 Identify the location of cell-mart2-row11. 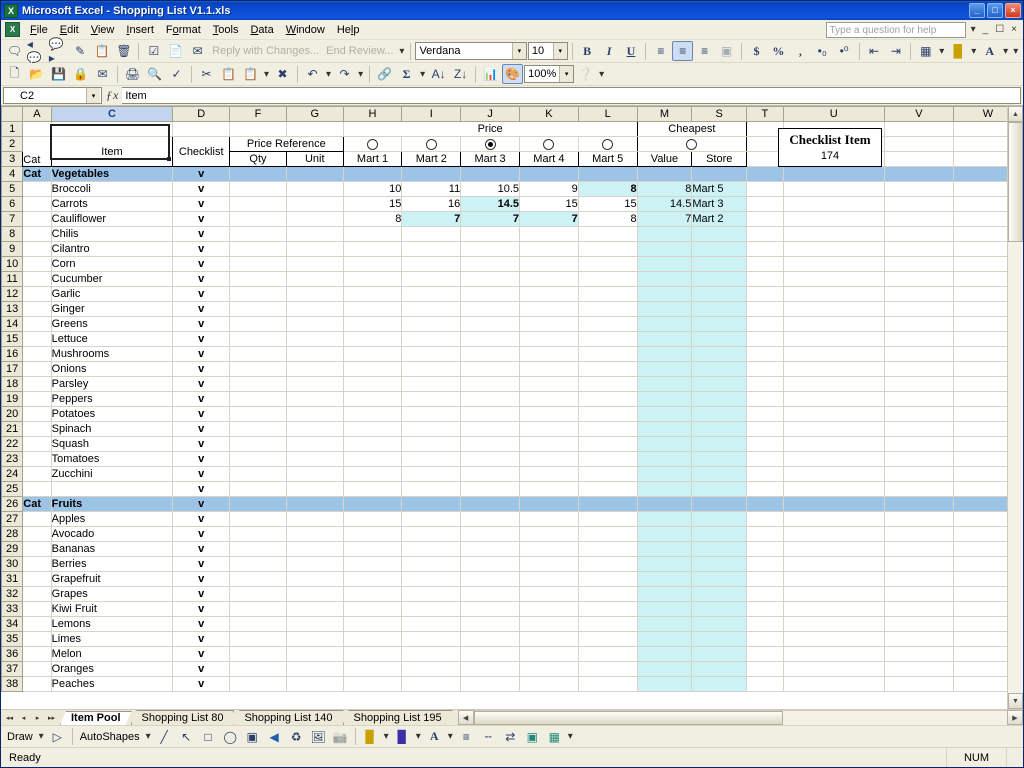
(431, 279).